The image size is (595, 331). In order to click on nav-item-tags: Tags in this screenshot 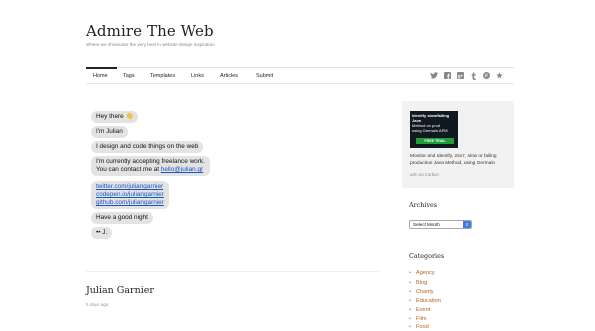, I will do `click(129, 76)`.